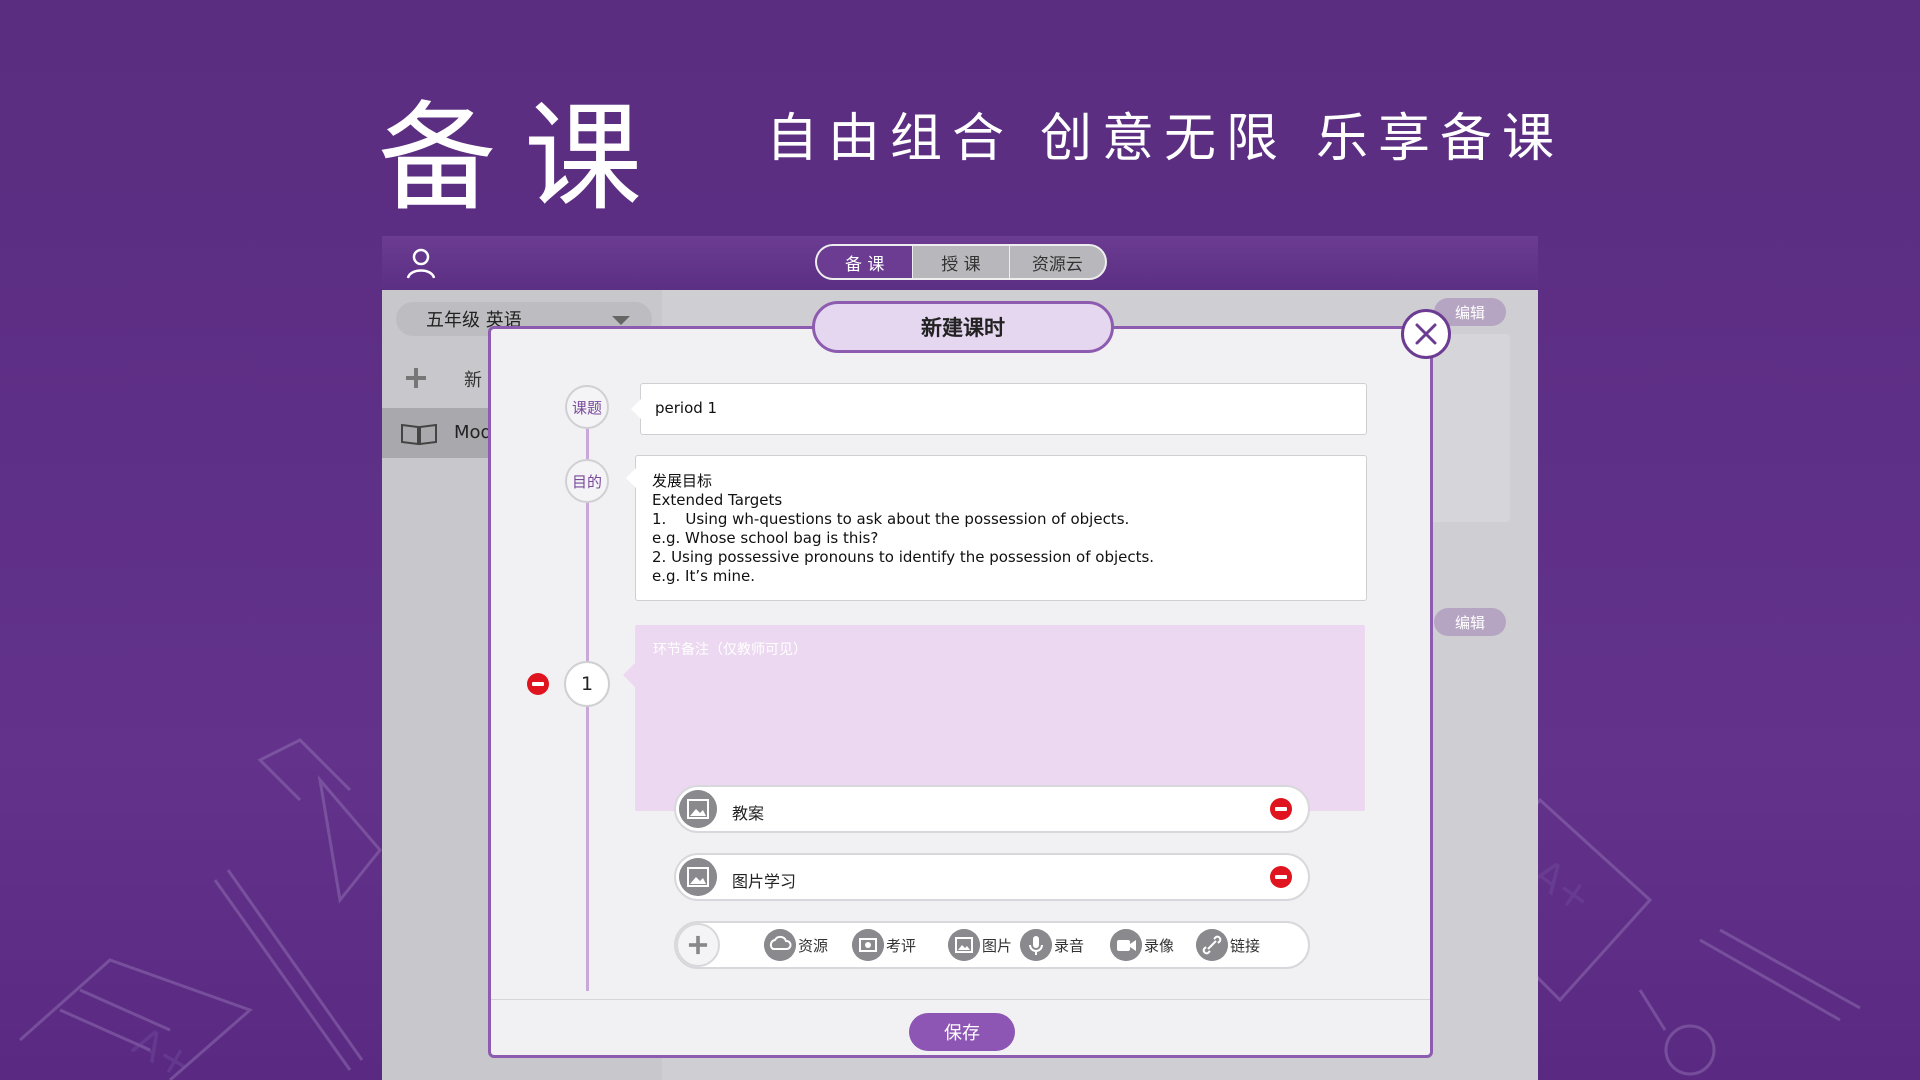 This screenshot has height=1080, width=1920. I want to click on tab-teach: 授 课, so click(961, 262).